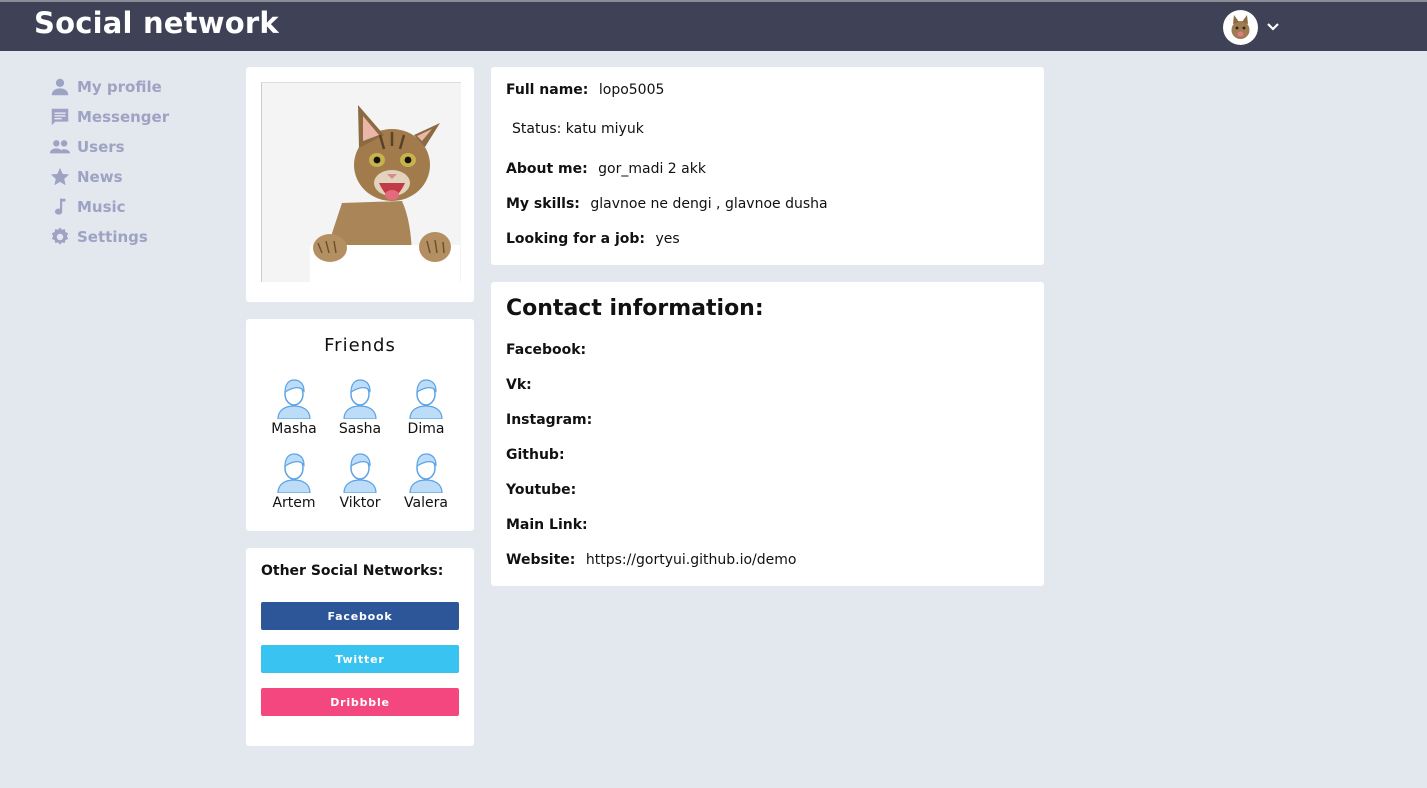 This screenshot has width=1427, height=788. Describe the element at coordinates (541, 560) in the screenshot. I see `website-contact-label: Website:` at that location.